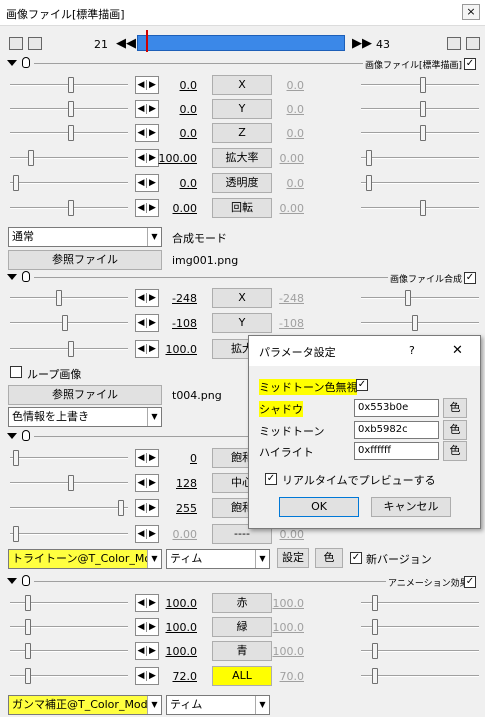 Image resolution: width=485 pixels, height=717 pixels. I want to click on right-value: 70.0, so click(282, 676).